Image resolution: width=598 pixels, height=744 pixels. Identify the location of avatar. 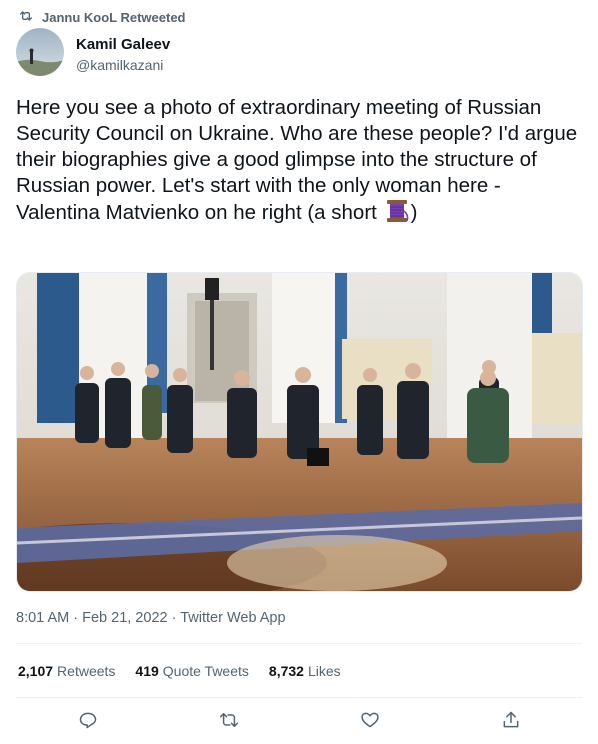
(40, 52).